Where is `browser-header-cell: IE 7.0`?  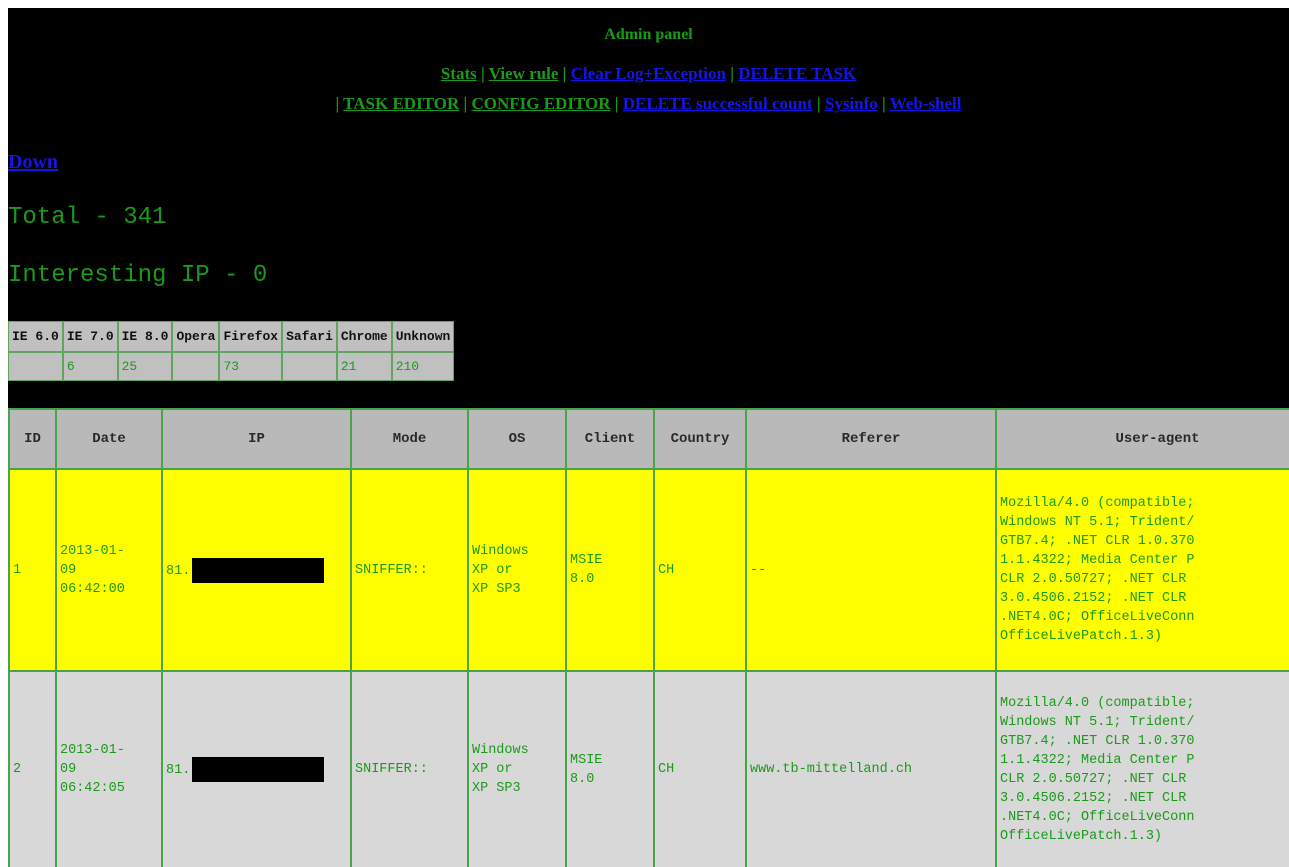 browser-header-cell: IE 7.0 is located at coordinates (90, 336).